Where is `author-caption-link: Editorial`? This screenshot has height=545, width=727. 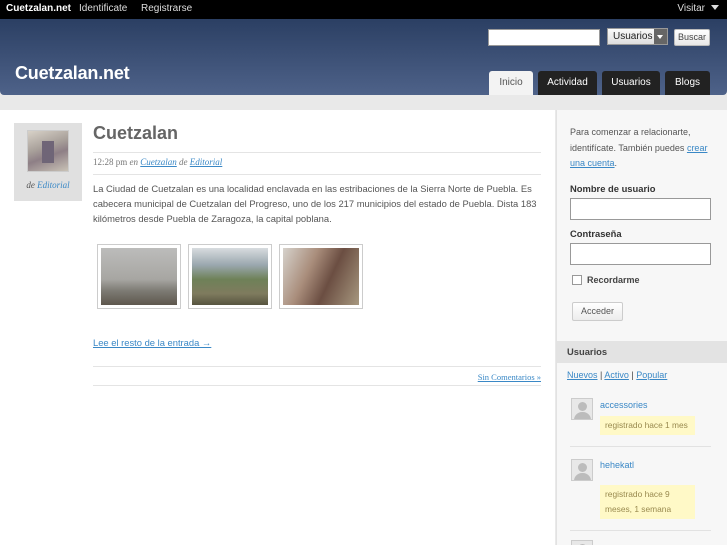 author-caption-link: Editorial is located at coordinates (53, 185).